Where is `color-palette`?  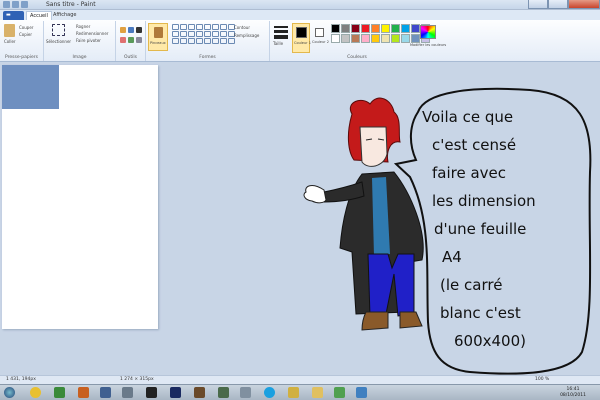
color-palette is located at coordinates (380, 33).